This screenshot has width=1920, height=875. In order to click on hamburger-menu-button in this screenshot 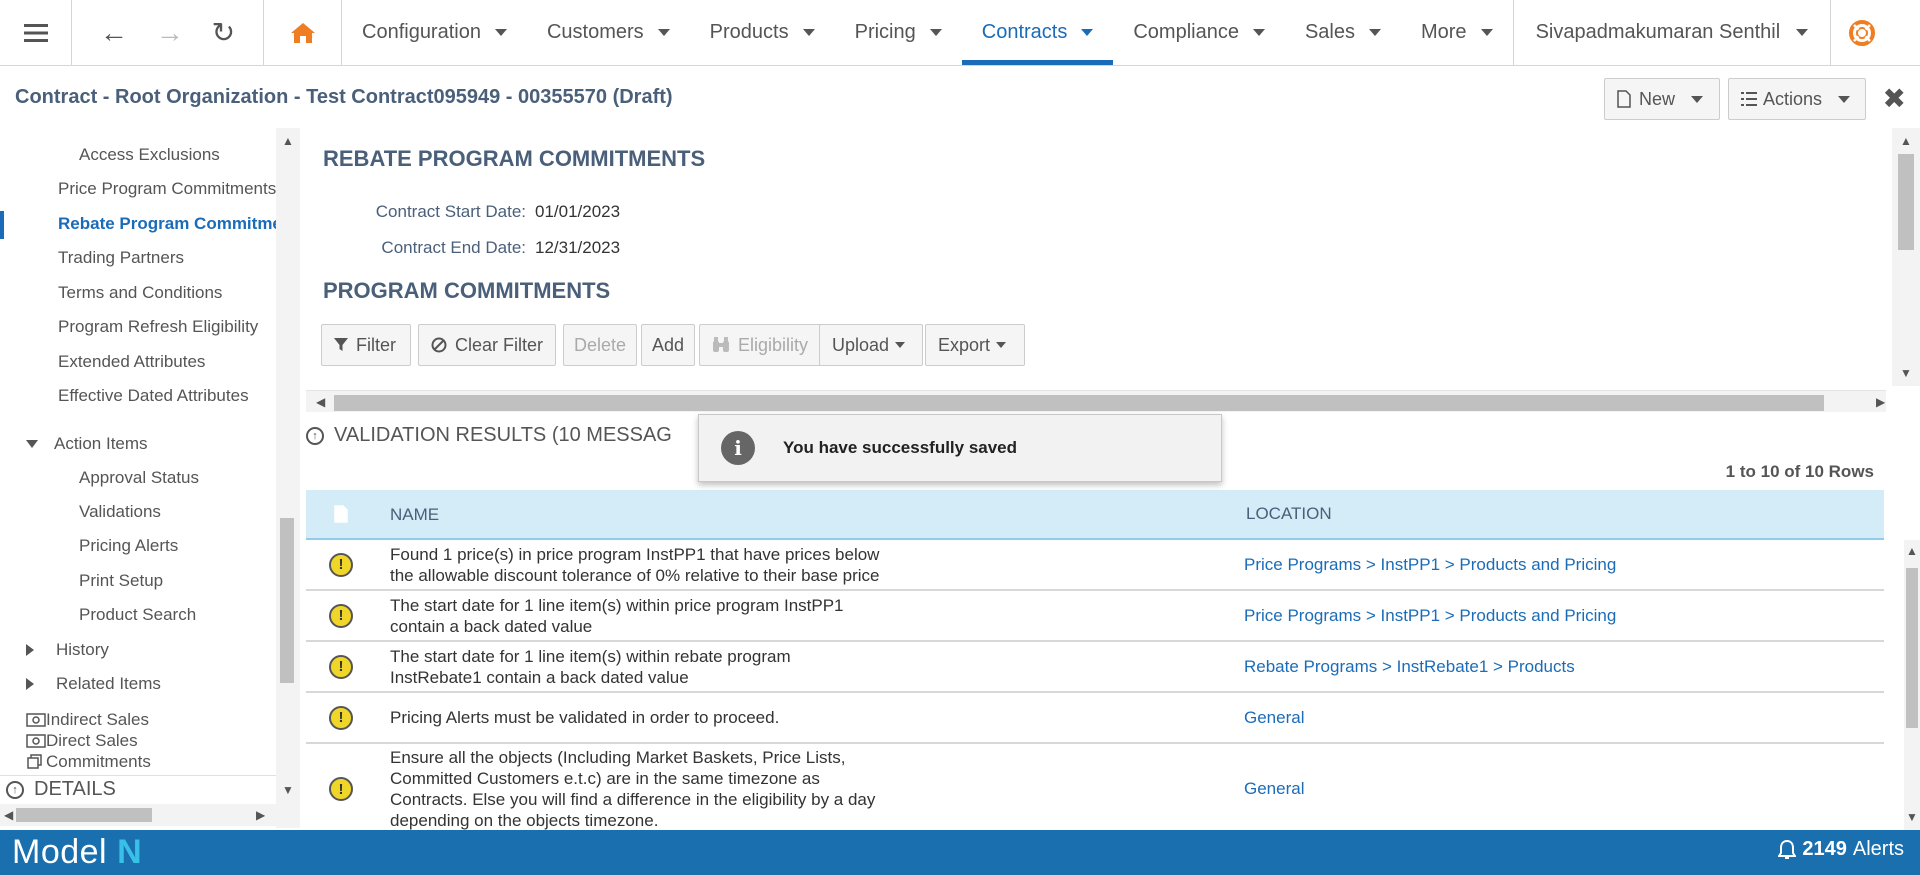, I will do `click(36, 32)`.